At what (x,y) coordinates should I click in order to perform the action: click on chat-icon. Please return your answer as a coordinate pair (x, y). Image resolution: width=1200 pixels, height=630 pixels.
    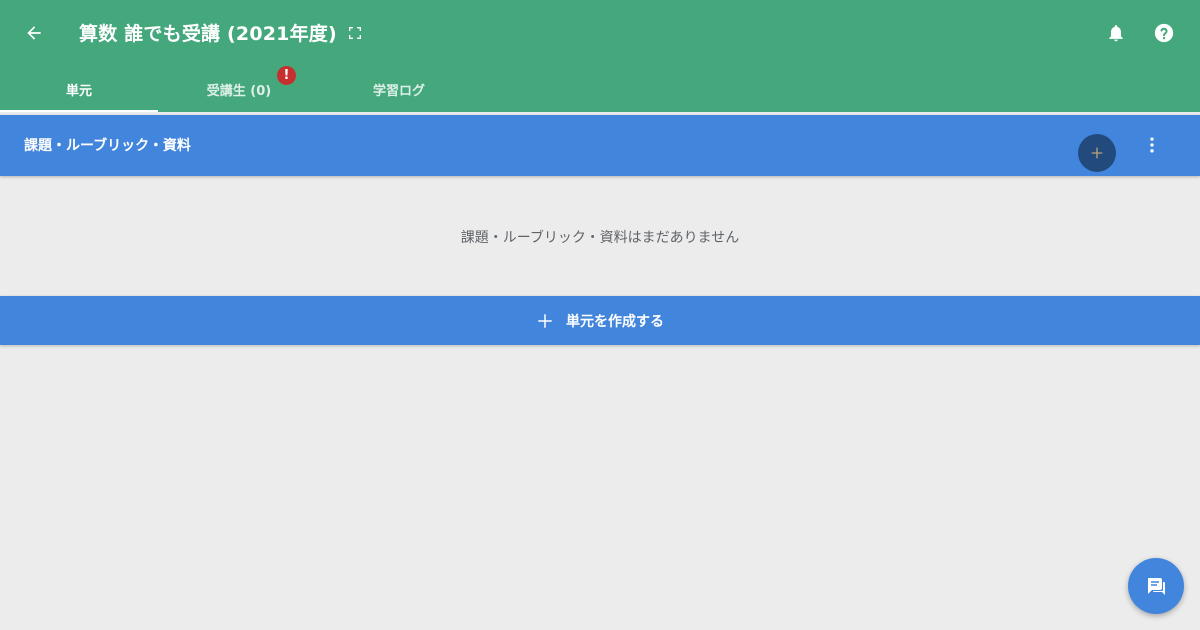
    Looking at the image, I should click on (1156, 586).